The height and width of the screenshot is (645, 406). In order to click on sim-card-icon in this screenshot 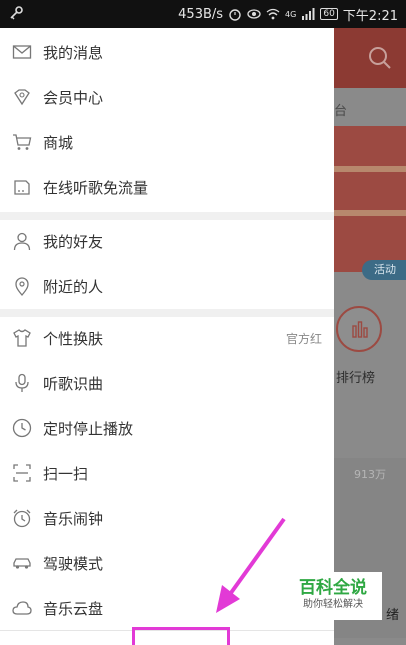, I will do `click(22, 187)`.